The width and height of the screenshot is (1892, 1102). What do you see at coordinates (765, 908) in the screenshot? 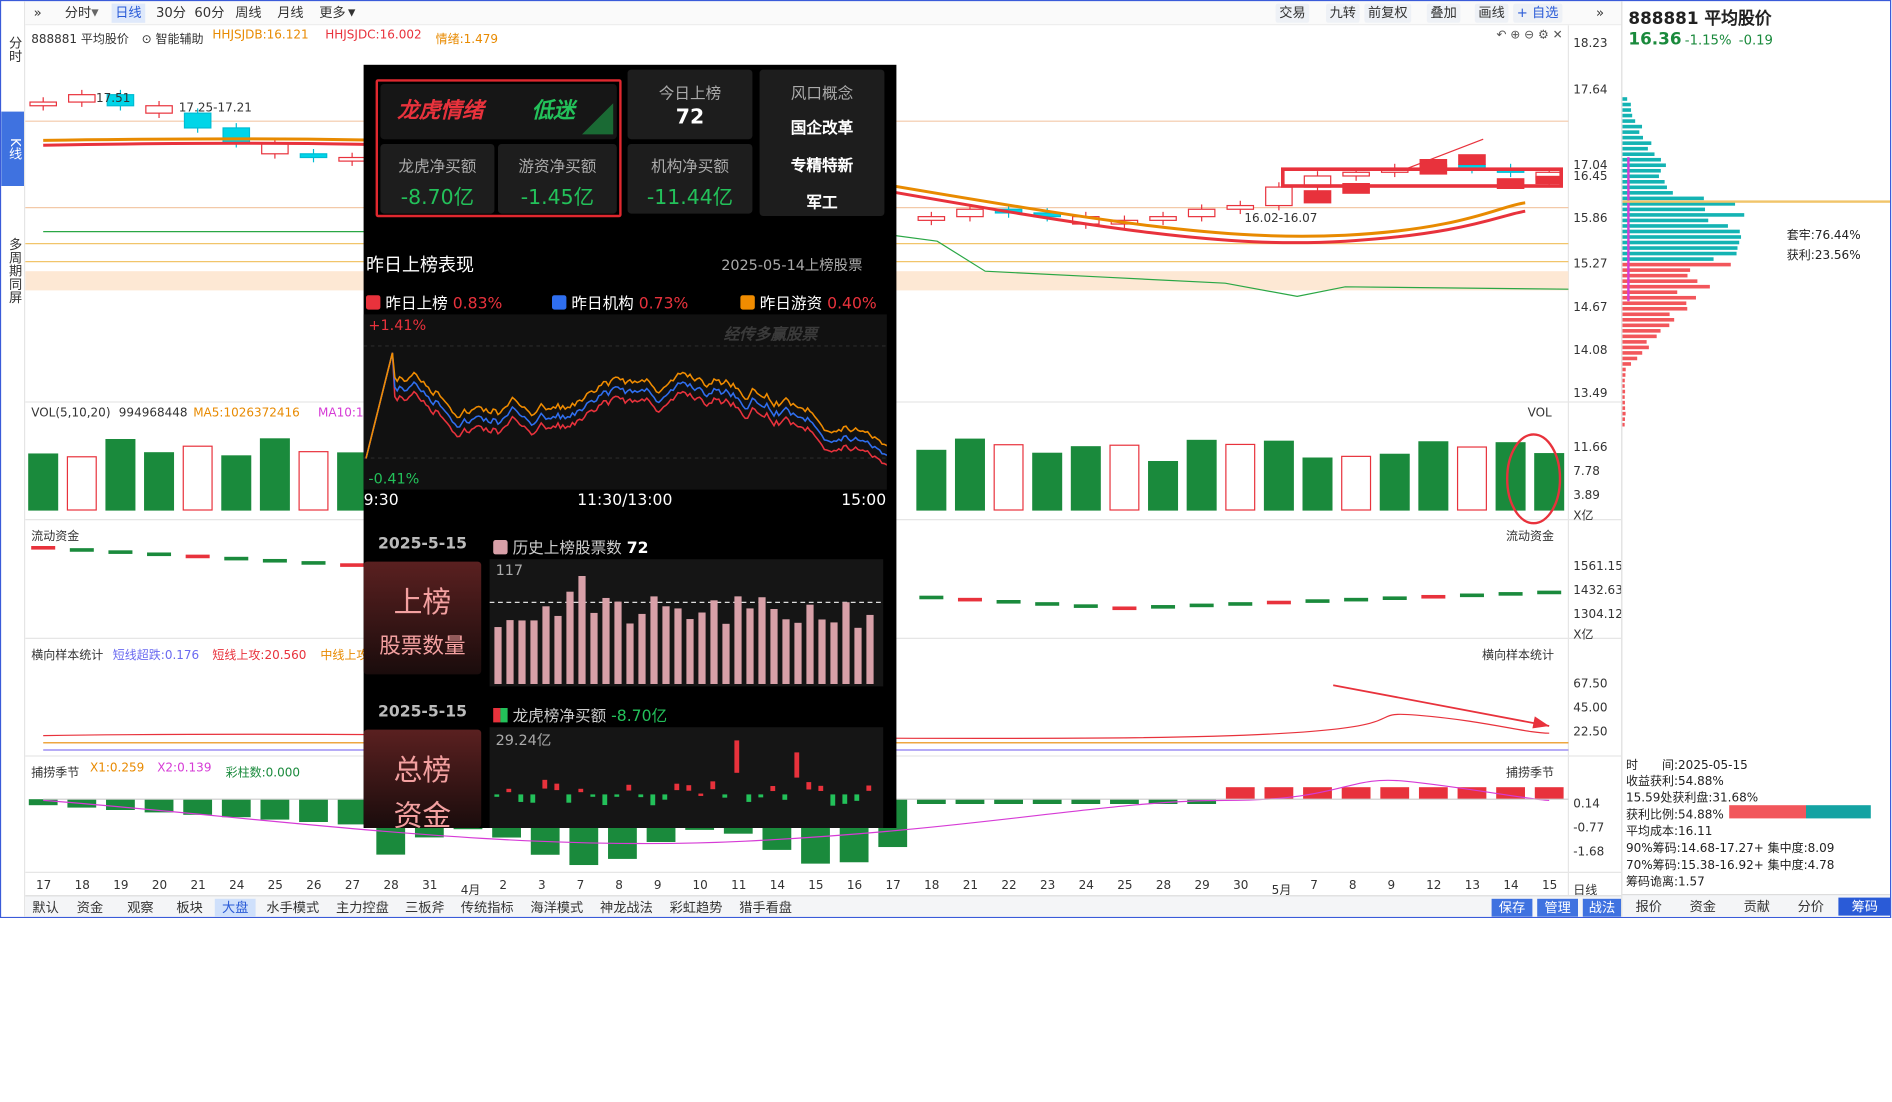
I see `indicator-tab: 猎手看盘` at bounding box center [765, 908].